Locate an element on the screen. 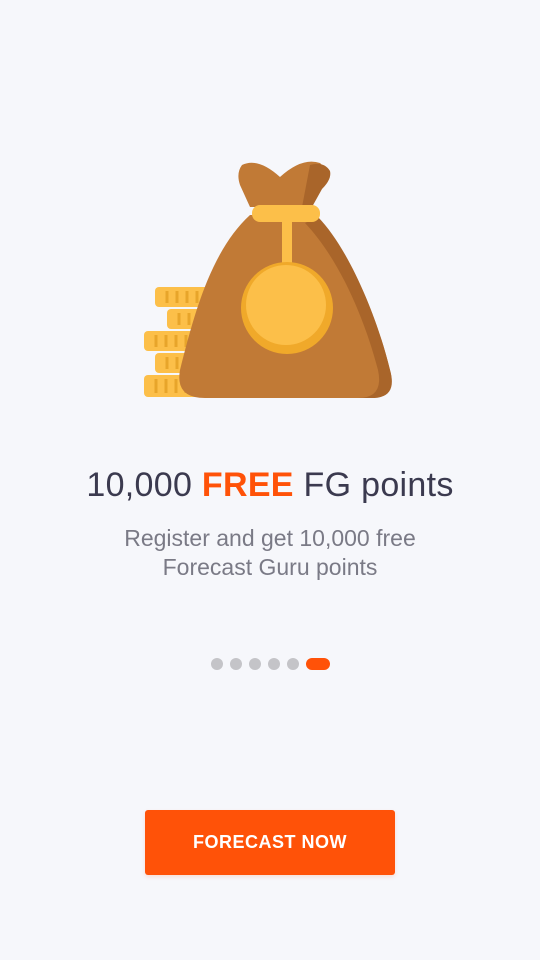 The image size is (540, 960). money-bag-illustration is located at coordinates (268, 279).